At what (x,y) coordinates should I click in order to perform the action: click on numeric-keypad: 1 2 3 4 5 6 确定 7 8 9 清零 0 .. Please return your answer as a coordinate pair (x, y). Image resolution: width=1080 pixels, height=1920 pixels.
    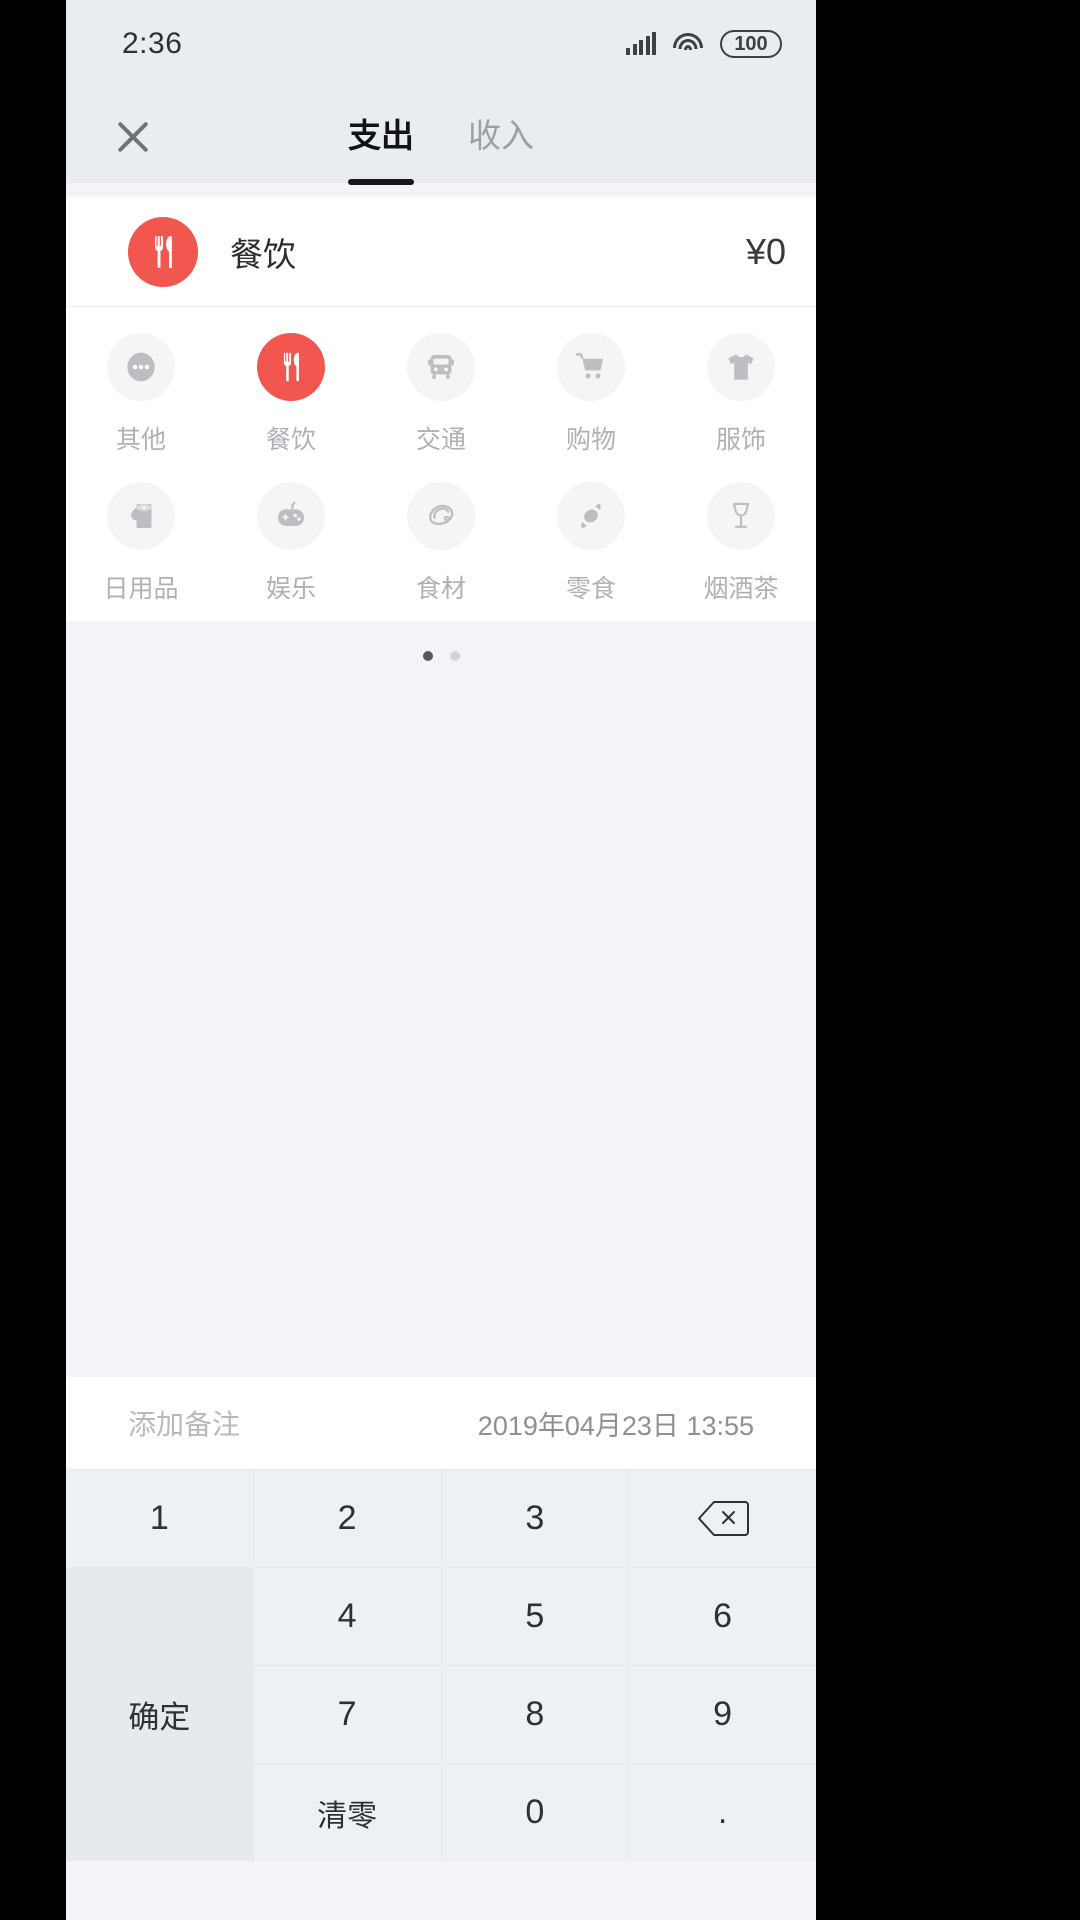
    Looking at the image, I should click on (441, 1665).